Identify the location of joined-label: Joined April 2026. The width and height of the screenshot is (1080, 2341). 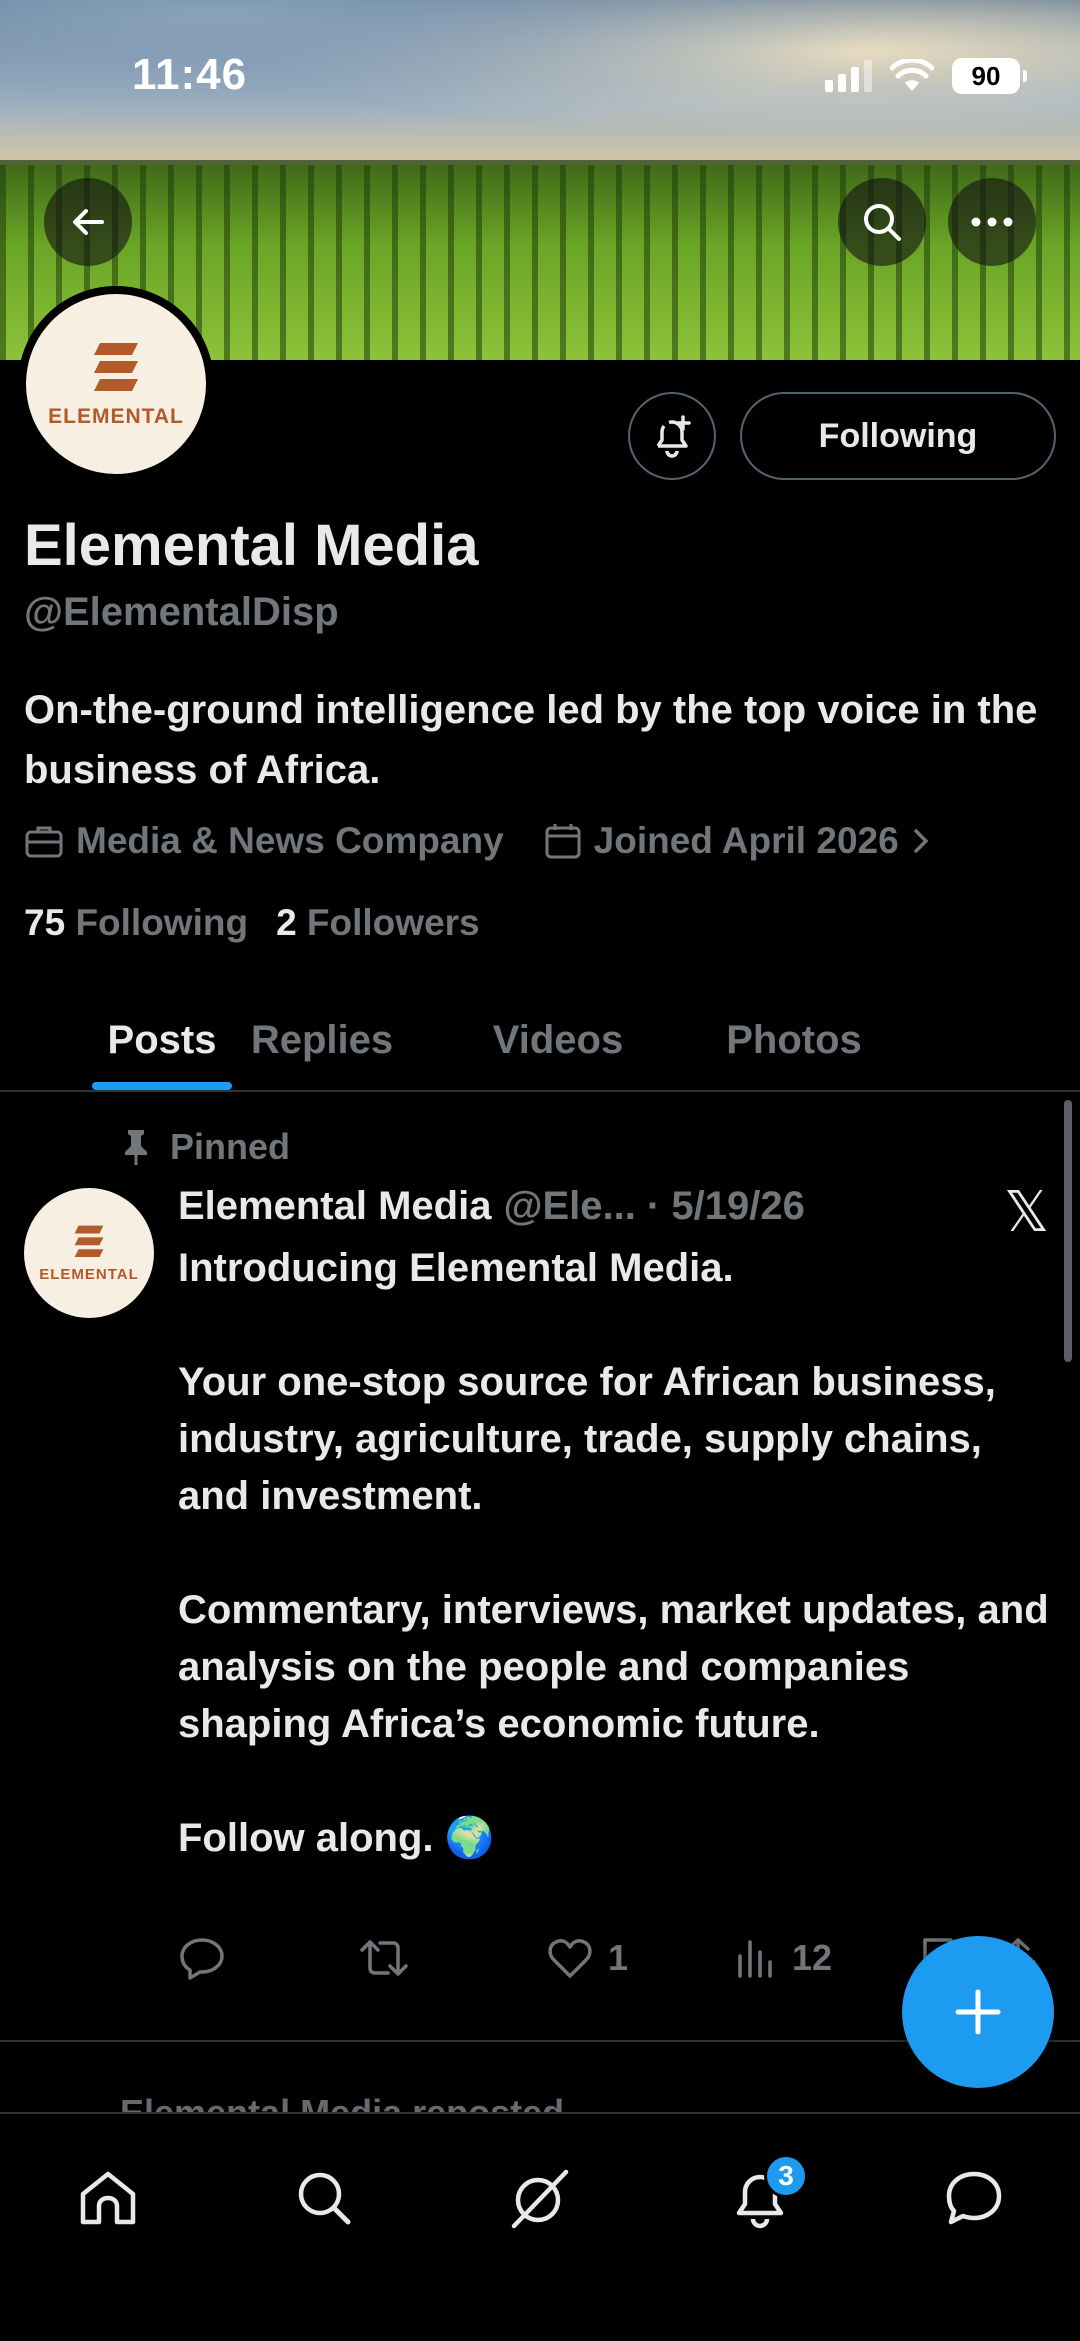
(746, 840).